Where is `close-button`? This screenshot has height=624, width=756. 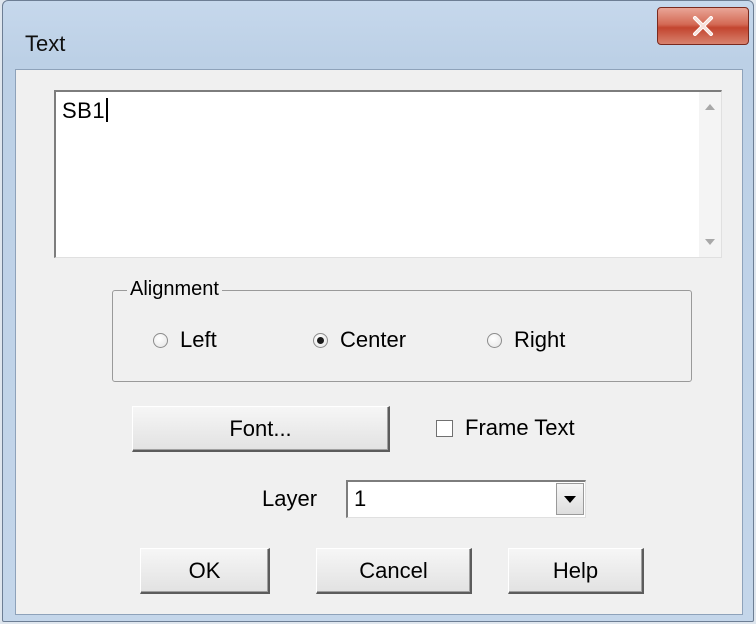 close-button is located at coordinates (703, 26).